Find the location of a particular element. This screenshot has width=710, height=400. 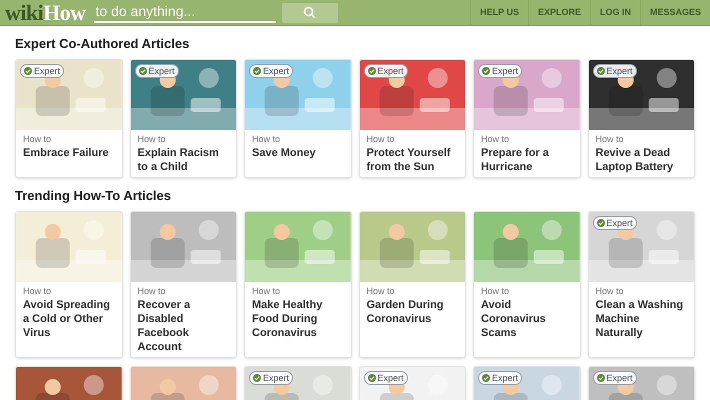

article-card: Expert How to Revive a Dead Laptop Battery is located at coordinates (641, 118).